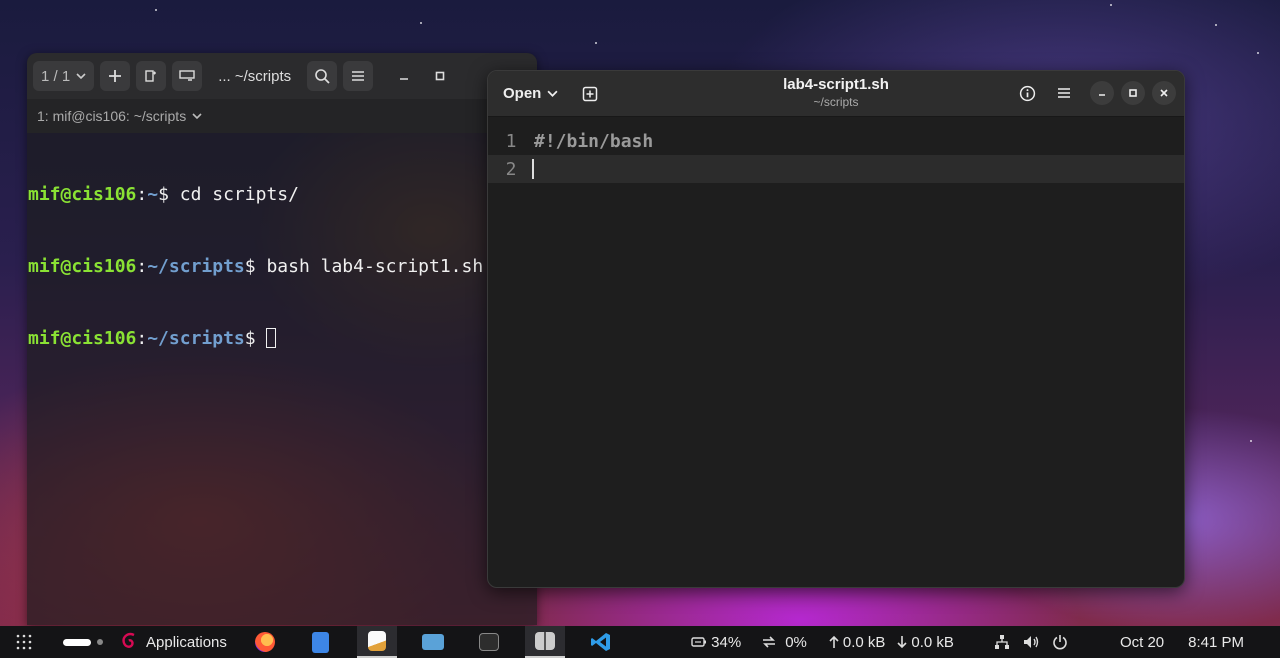 Image resolution: width=1280 pixels, height=658 pixels. What do you see at coordinates (902, 642) in the screenshot?
I see `arrow-down-icon` at bounding box center [902, 642].